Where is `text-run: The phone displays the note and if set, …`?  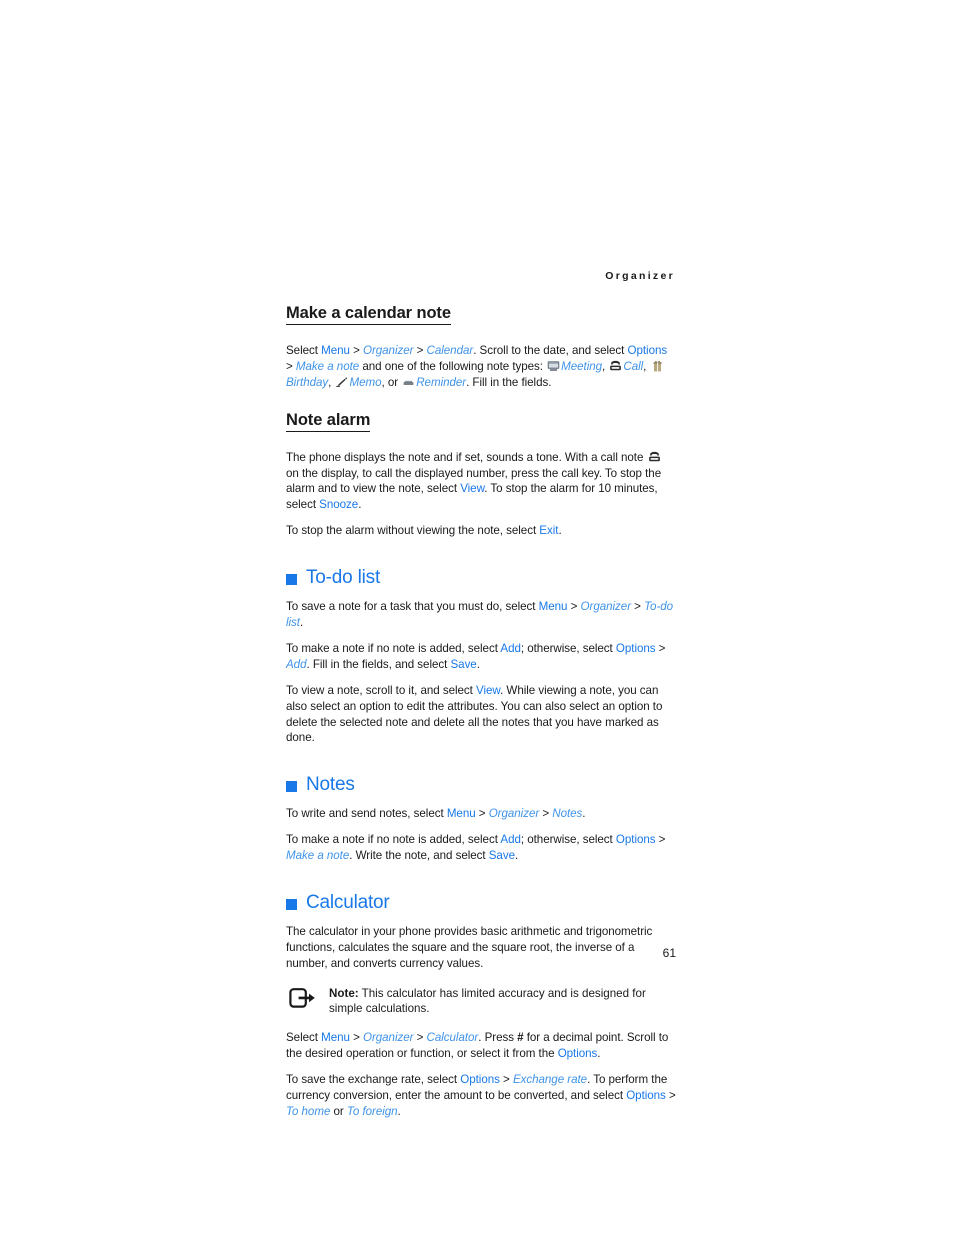 text-run: The phone displays the note and if set, … is located at coordinates (466, 457).